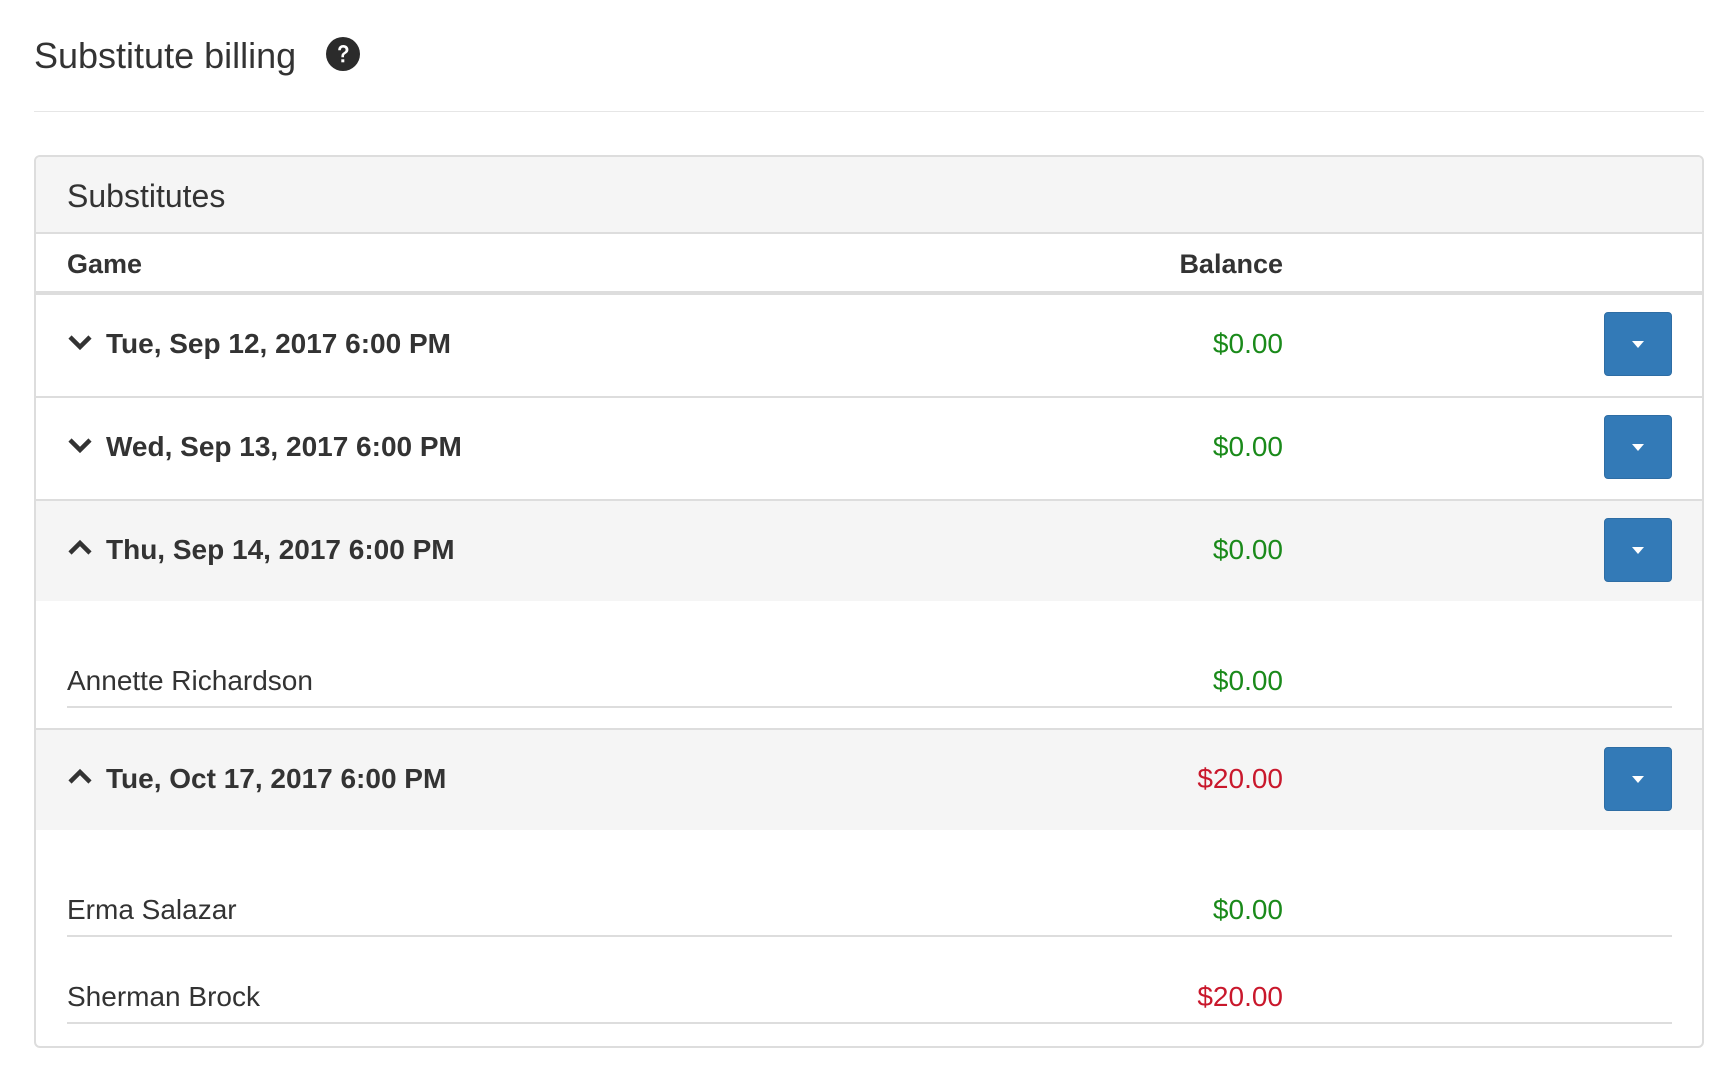  What do you see at coordinates (869, 678) in the screenshot?
I see `substitute-row: Annette Richardson $0.00` at bounding box center [869, 678].